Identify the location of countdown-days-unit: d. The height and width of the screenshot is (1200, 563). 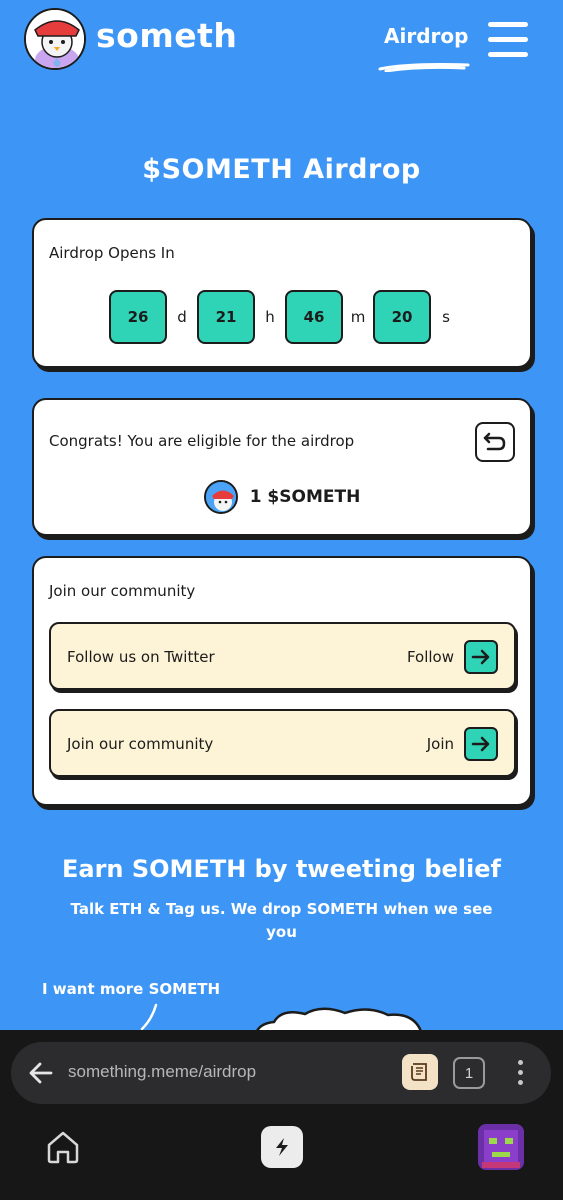
(182, 317).